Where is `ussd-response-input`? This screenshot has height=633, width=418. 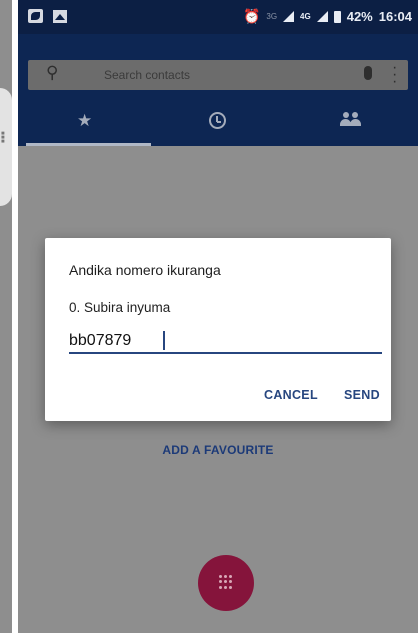
ussd-response-input is located at coordinates (225, 342).